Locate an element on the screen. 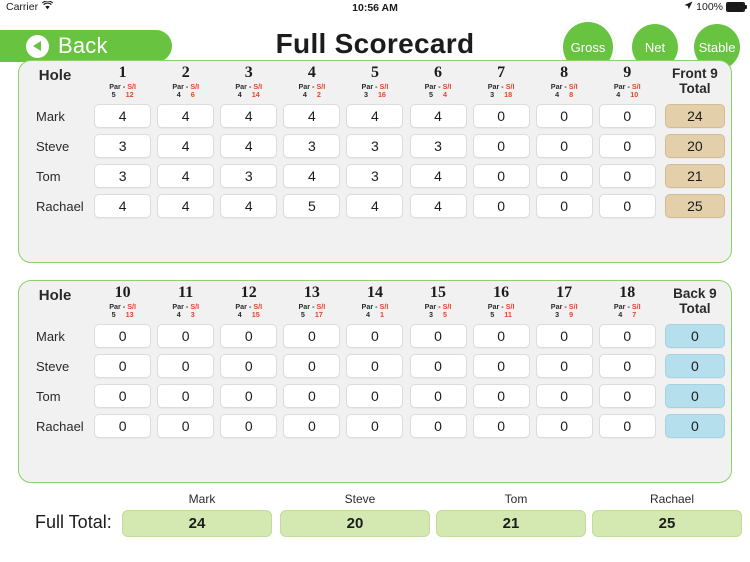  battery-percent-label: 100% is located at coordinates (709, 7).